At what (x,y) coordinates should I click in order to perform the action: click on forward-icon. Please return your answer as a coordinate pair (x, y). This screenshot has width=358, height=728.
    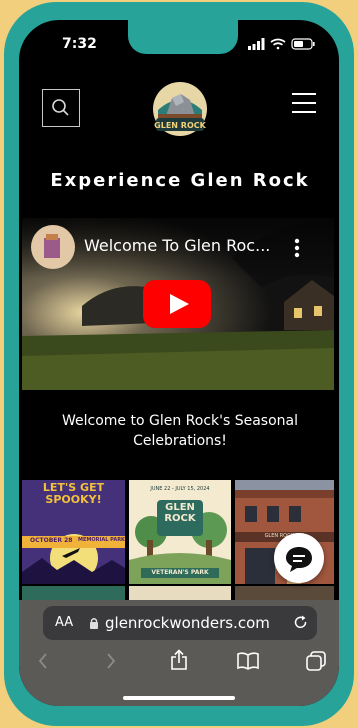
    Looking at the image, I should click on (111, 661).